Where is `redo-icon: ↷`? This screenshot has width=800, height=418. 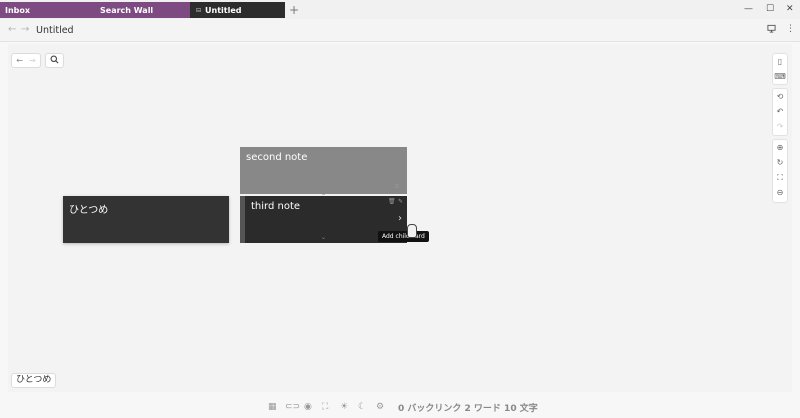 redo-icon: ↷ is located at coordinates (780, 127).